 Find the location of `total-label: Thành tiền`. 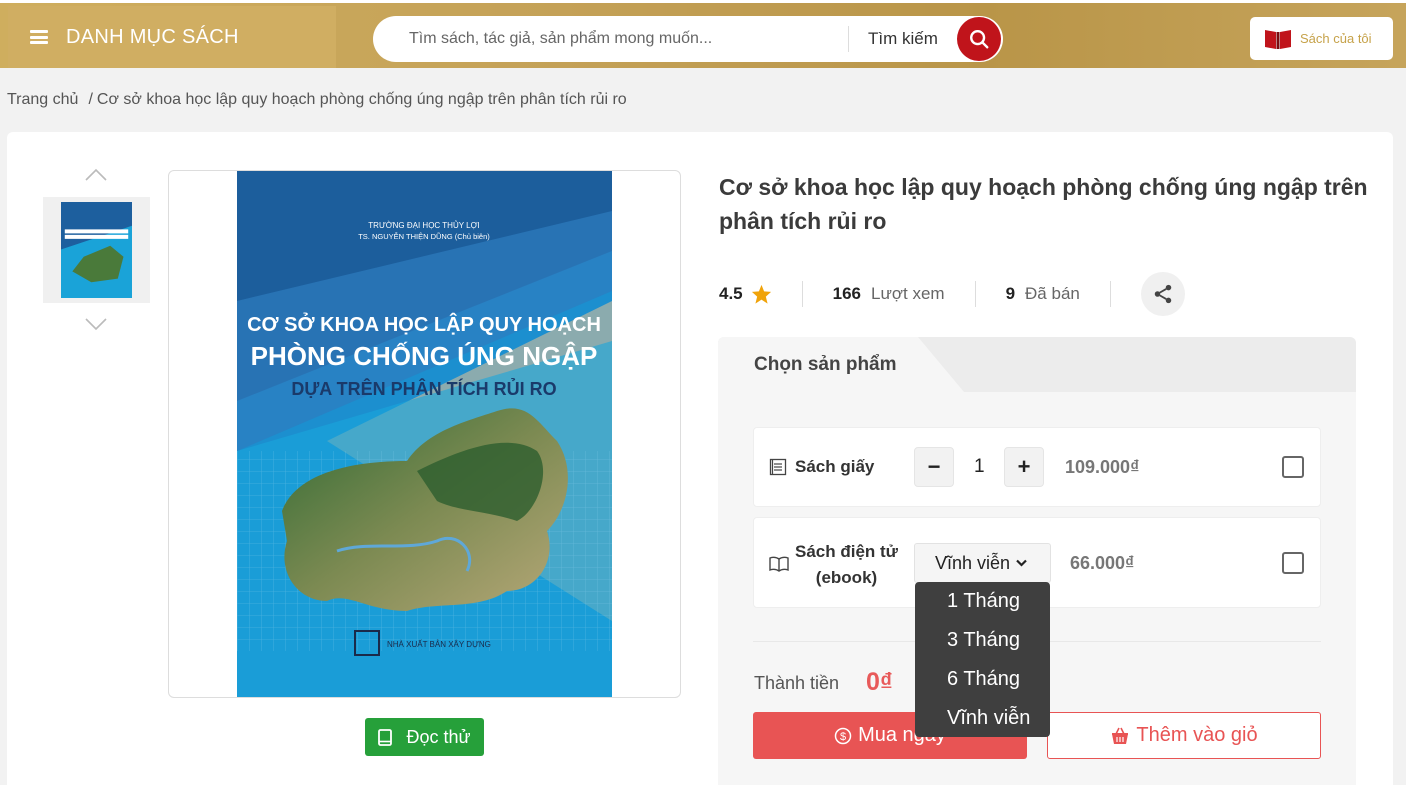

total-label: Thành tiền is located at coordinates (797, 683).